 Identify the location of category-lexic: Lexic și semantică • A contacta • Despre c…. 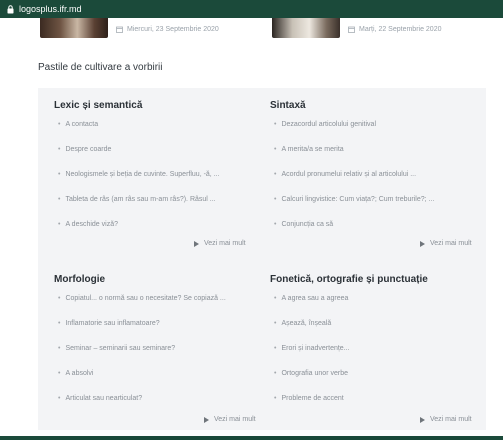
(159, 173).